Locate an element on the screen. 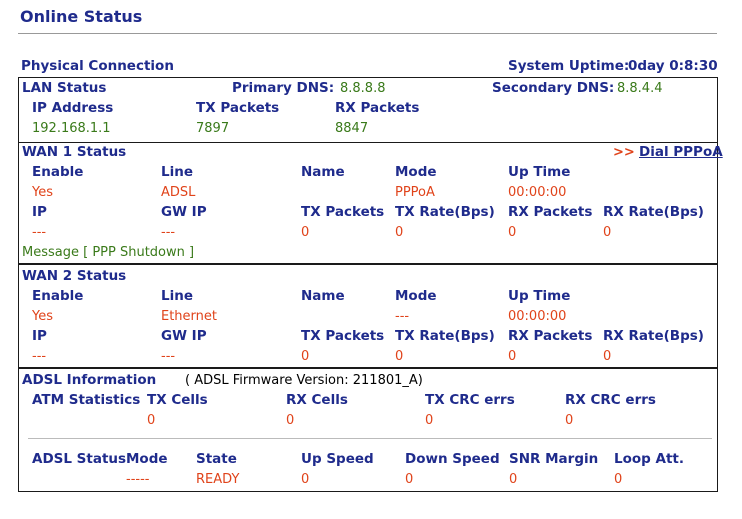 The image size is (742, 519). wan2-rxpackets-header: RX Packets is located at coordinates (550, 336).